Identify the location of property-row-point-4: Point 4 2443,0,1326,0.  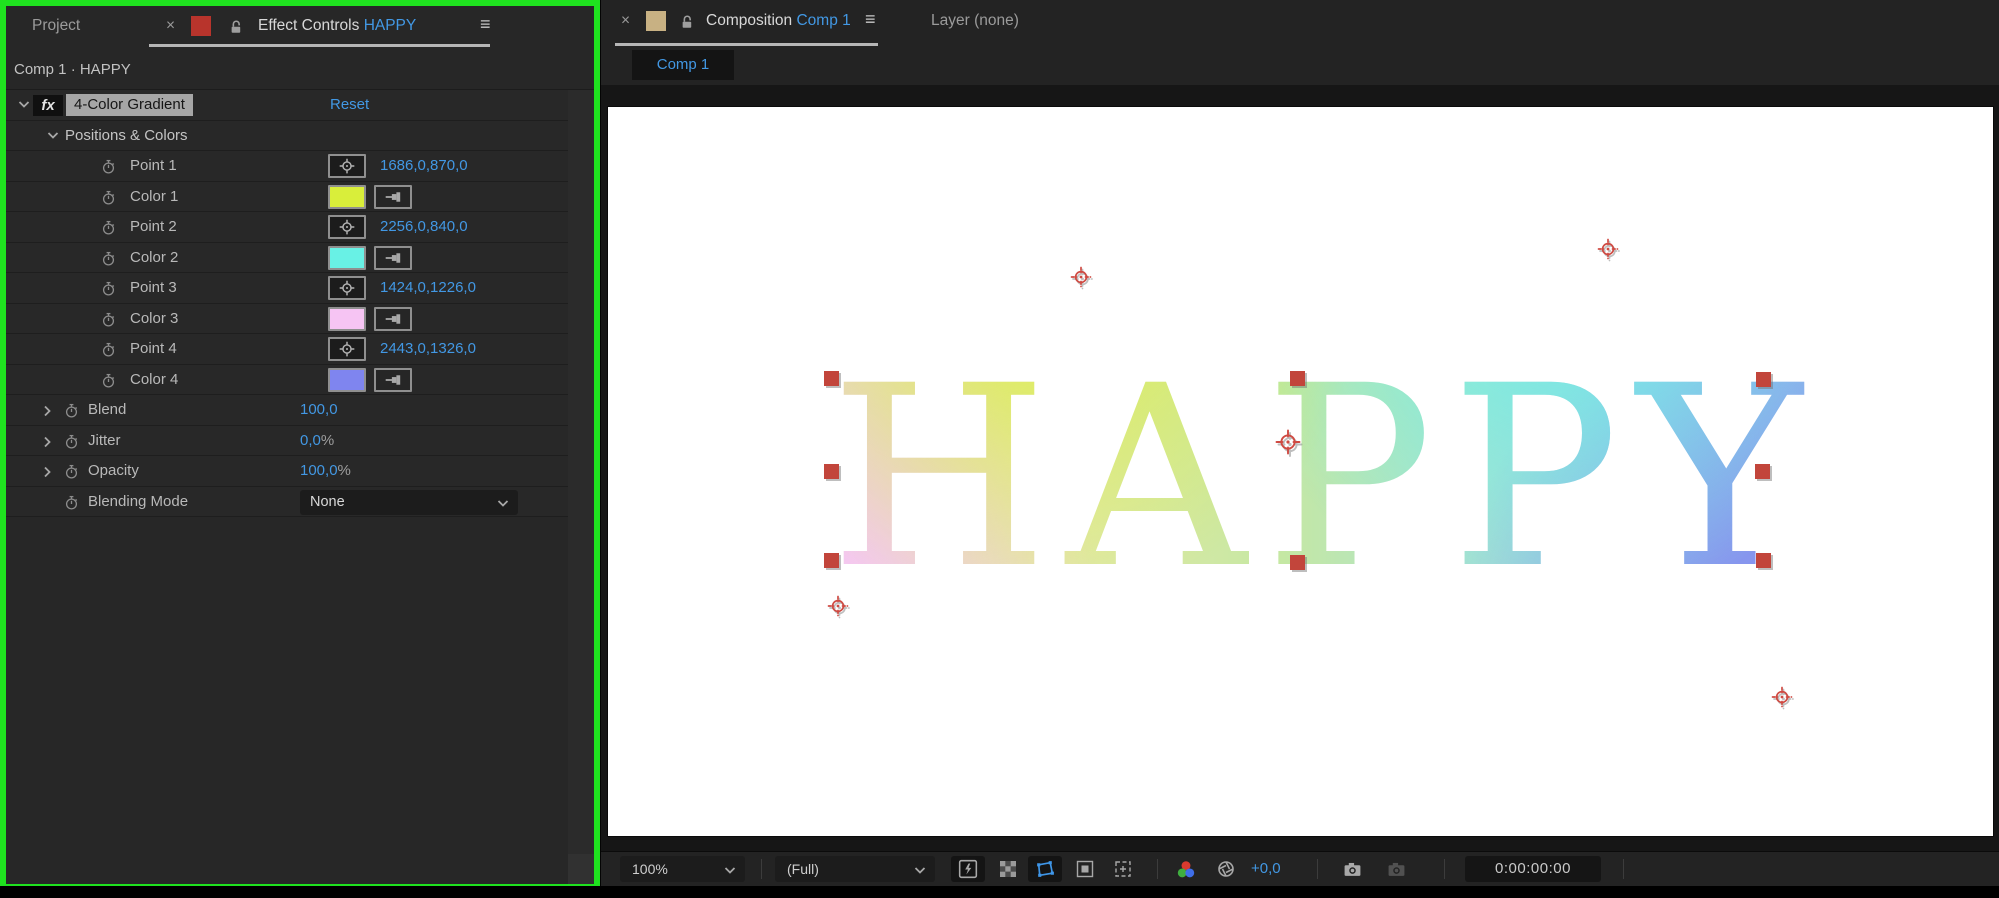
(300, 349).